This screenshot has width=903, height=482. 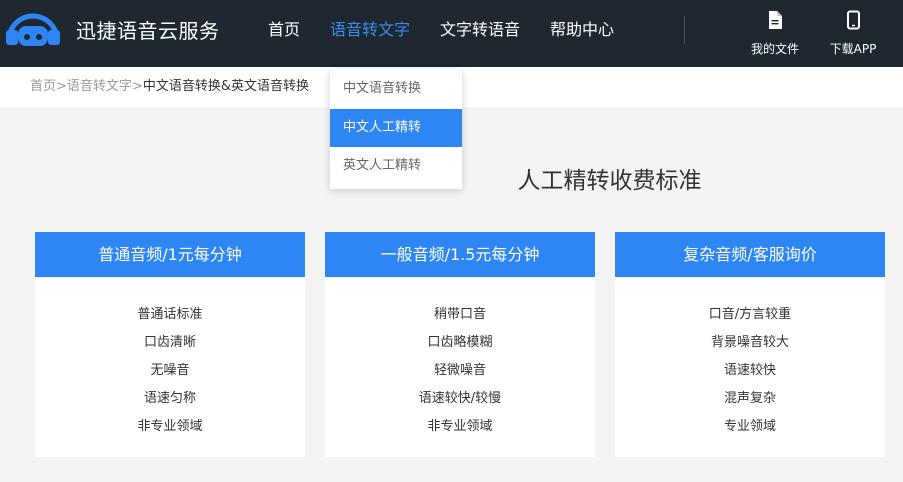 I want to click on nav-speech-to-text: 语音转文字, so click(x=370, y=30).